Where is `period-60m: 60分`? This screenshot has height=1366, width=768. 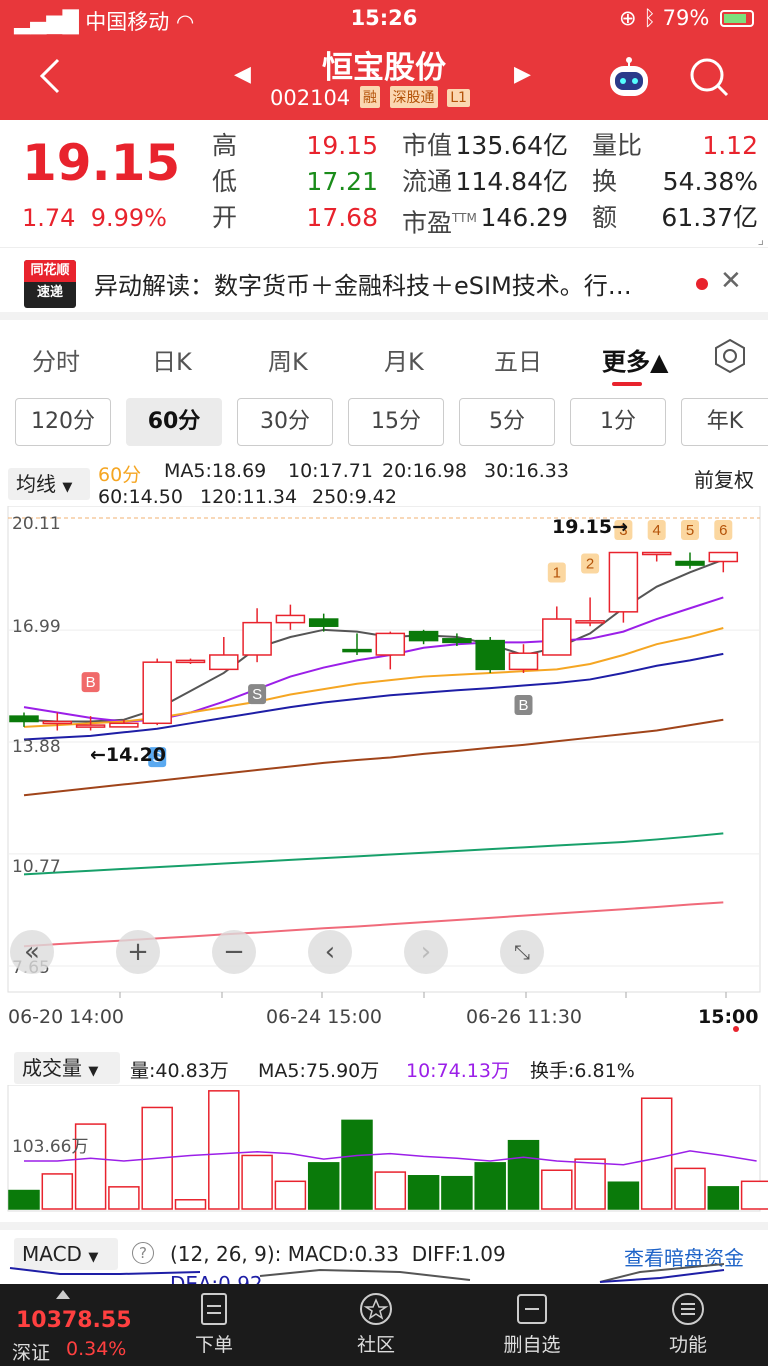 period-60m: 60分 is located at coordinates (174, 422).